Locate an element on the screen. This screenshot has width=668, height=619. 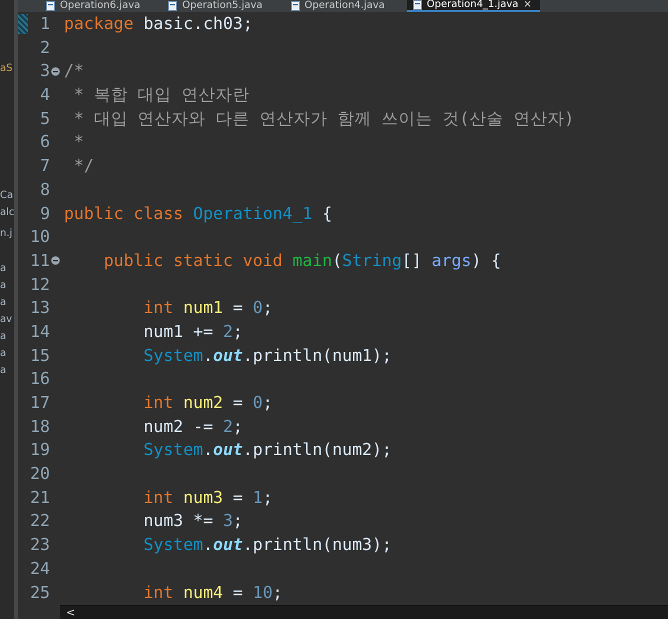
code-line: public class Operation4_1 { is located at coordinates (198, 213).